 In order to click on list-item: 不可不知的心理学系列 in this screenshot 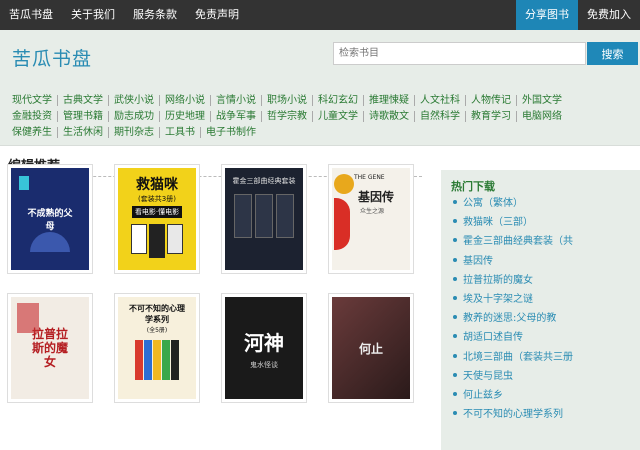, I will do `click(543, 414)`.